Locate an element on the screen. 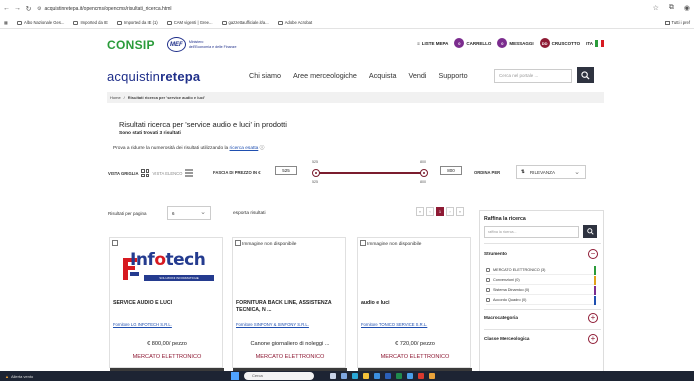 The width and height of the screenshot is (694, 381). info-icon: ⓘ is located at coordinates (262, 148).